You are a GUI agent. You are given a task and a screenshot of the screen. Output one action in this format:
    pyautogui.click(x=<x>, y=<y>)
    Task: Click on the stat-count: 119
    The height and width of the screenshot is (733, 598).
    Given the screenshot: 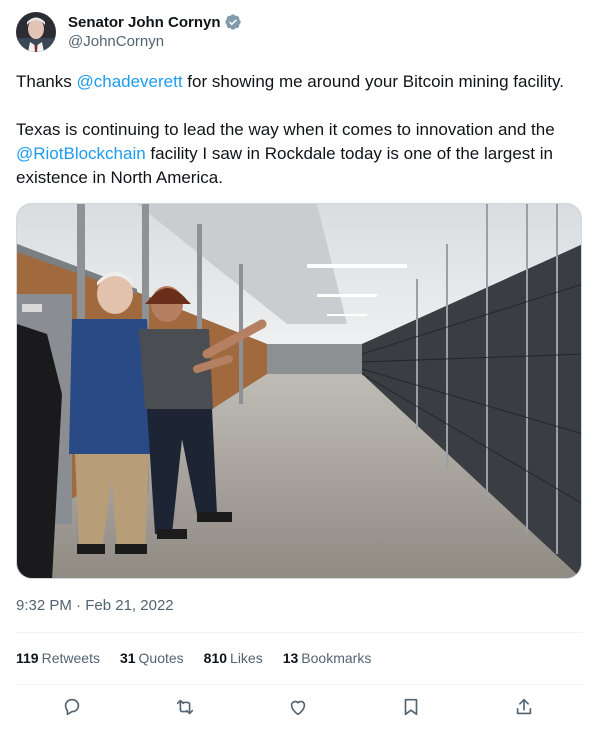 What is the action you would take?
    pyautogui.click(x=27, y=658)
    